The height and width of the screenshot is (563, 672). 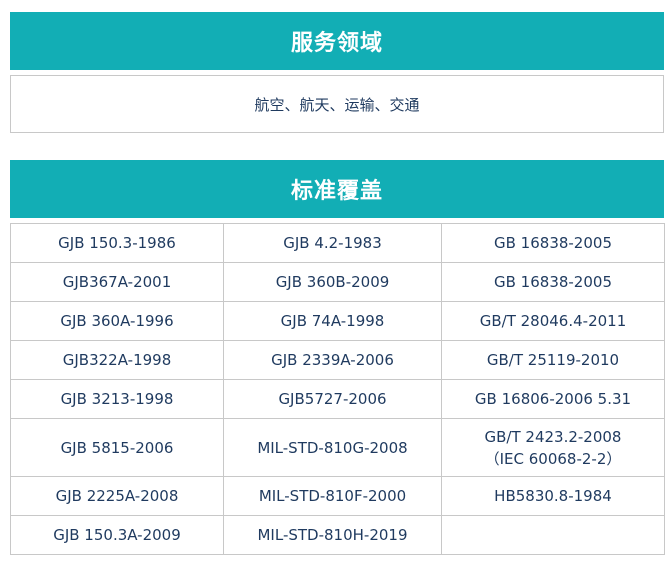 What do you see at coordinates (332, 399) in the screenshot?
I see `standard-cell: GJB5727-2006` at bounding box center [332, 399].